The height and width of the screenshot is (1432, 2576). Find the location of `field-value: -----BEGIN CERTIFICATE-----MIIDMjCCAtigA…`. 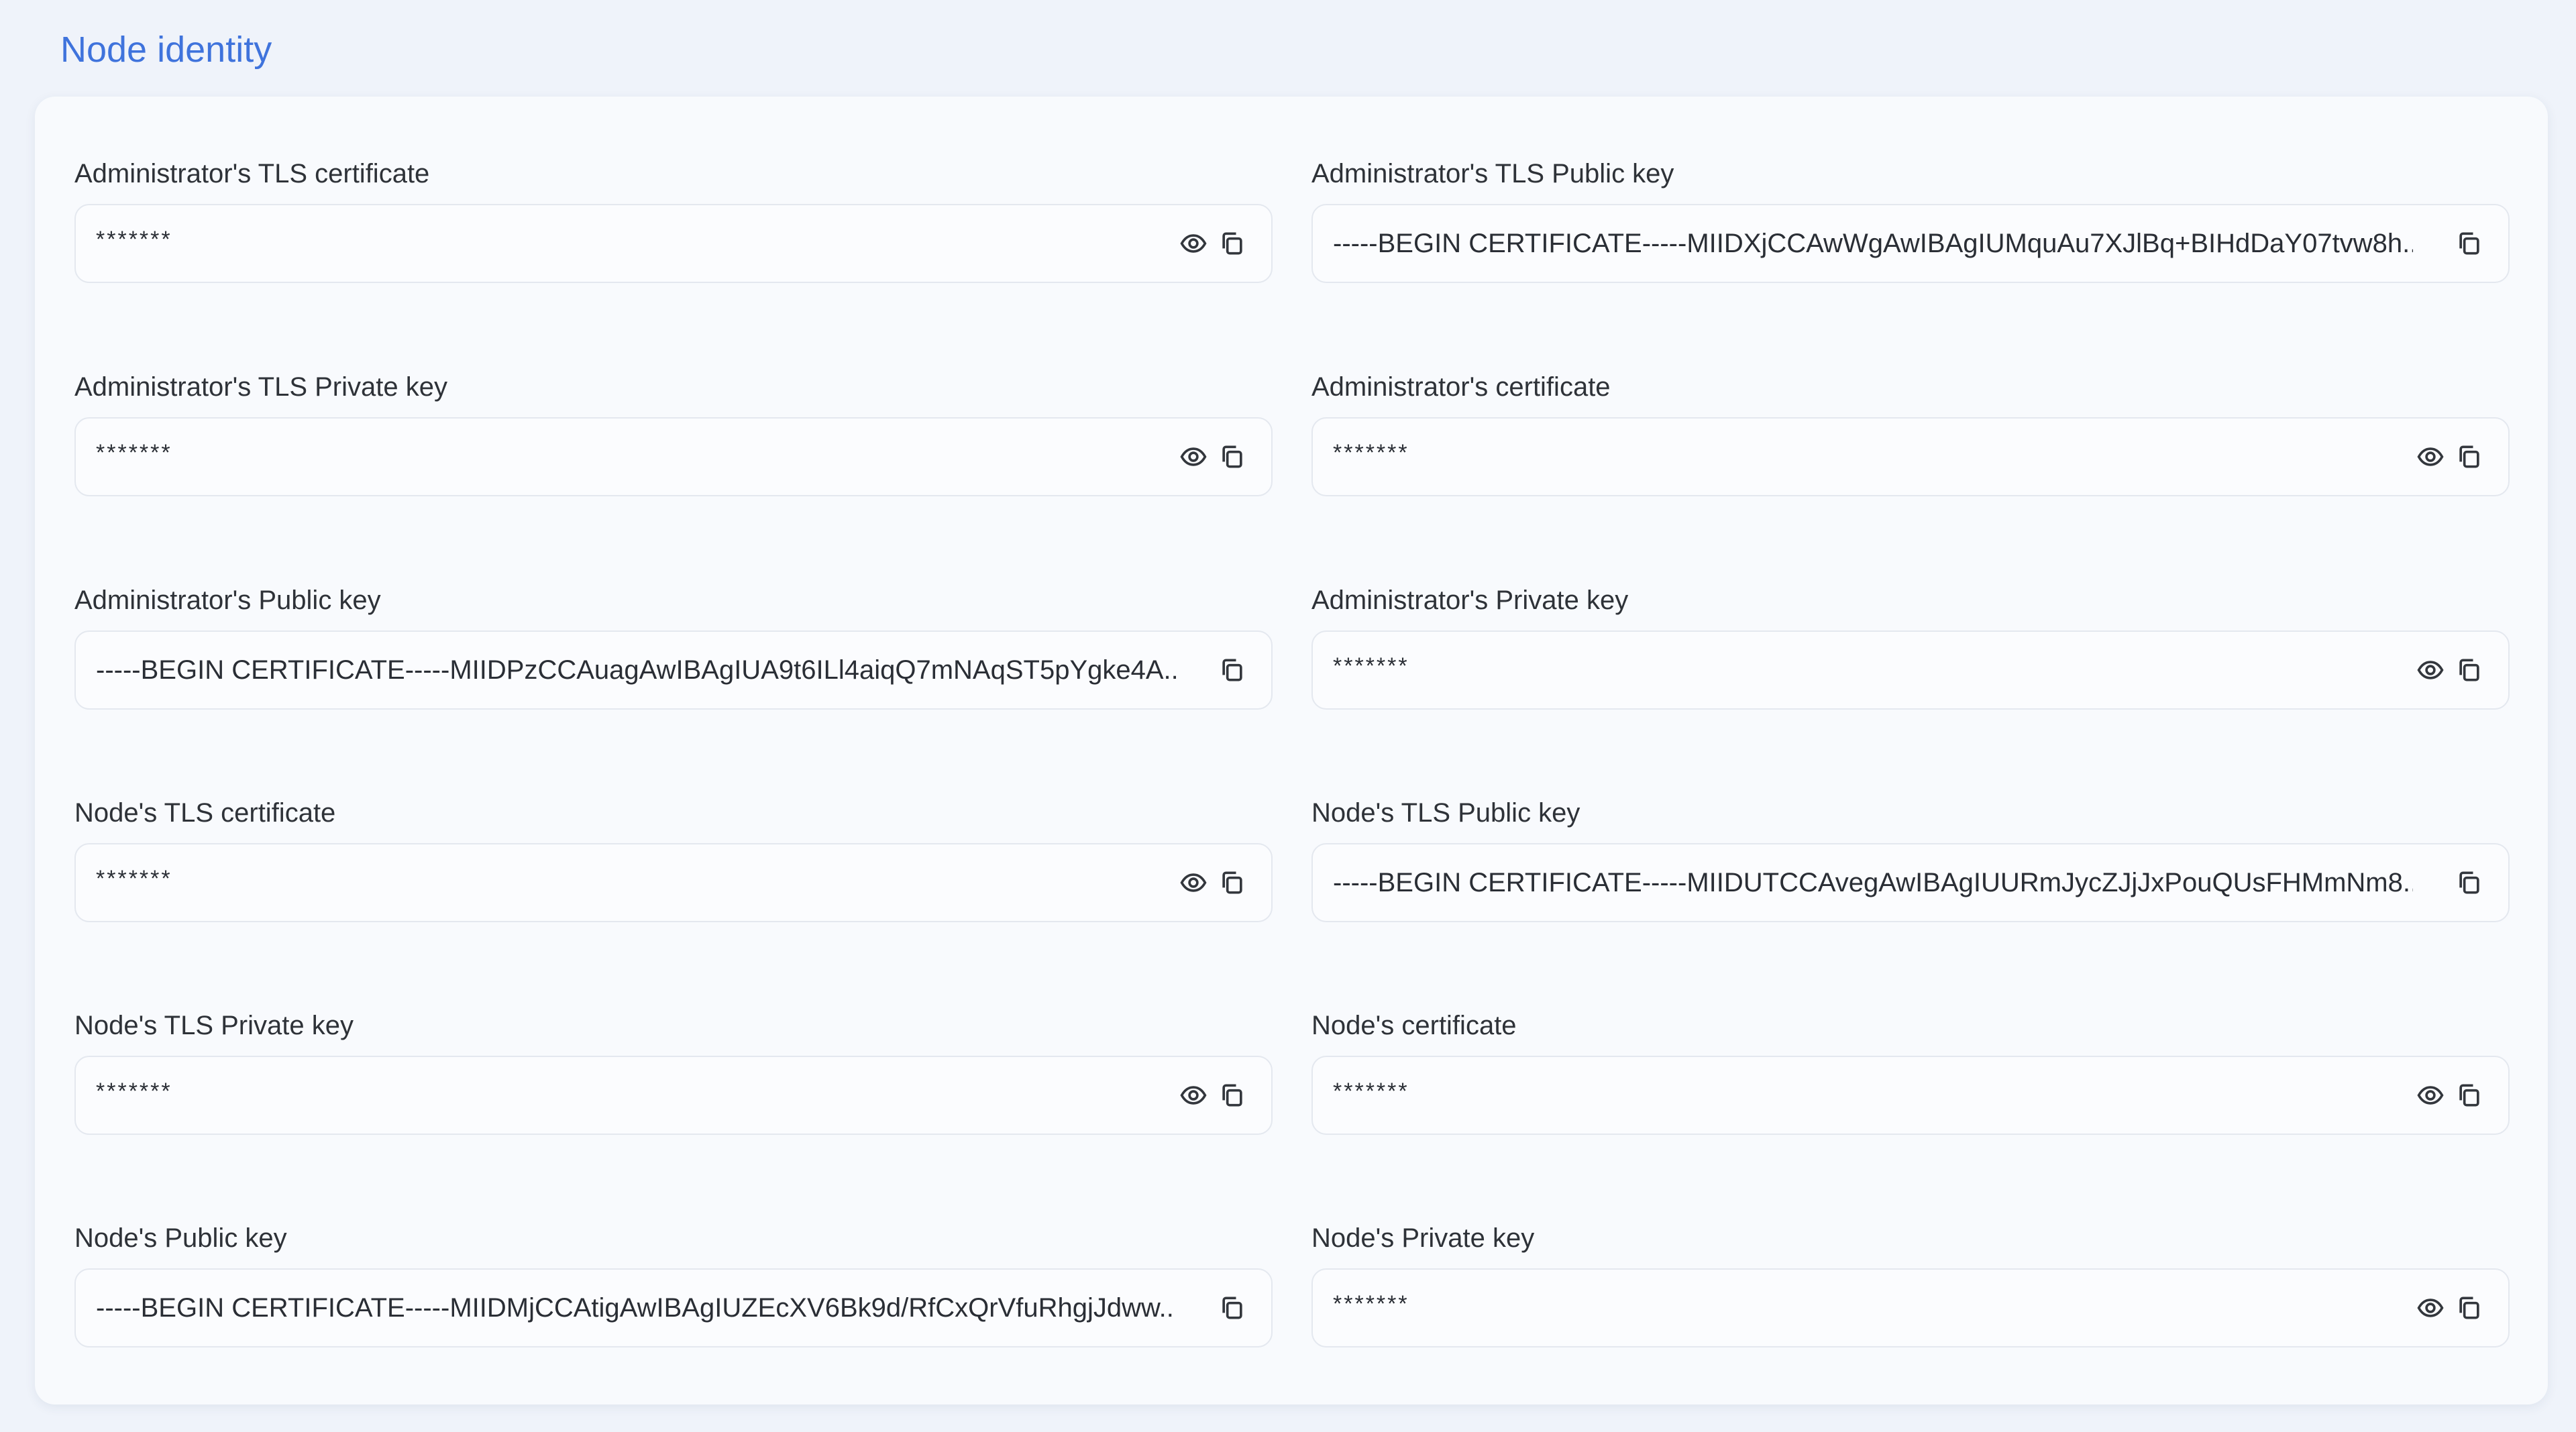

field-value: -----BEGIN CERTIFICATE-----MIIDMjCCAtigA… is located at coordinates (636, 1308).